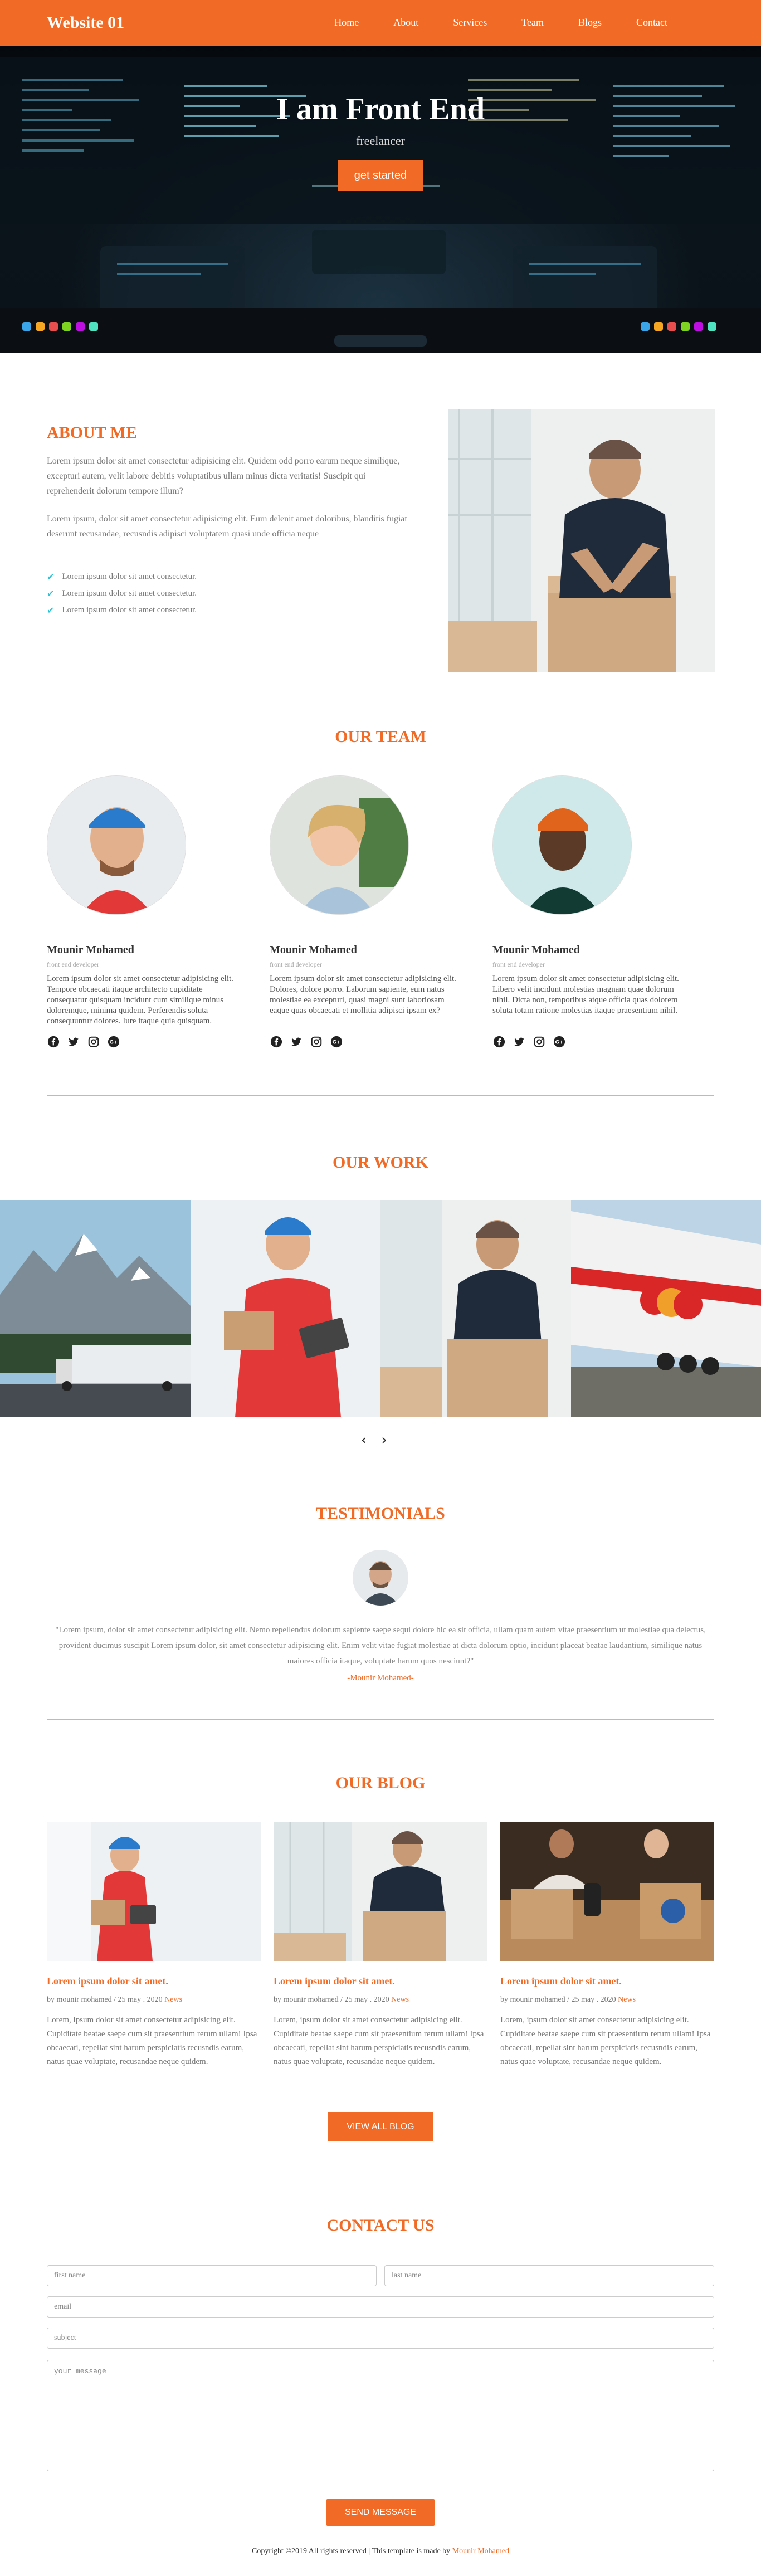 This screenshot has width=761, height=2576. What do you see at coordinates (380, 1678) in the screenshot?
I see `testimonial-author: -Mounir Mohamed-` at bounding box center [380, 1678].